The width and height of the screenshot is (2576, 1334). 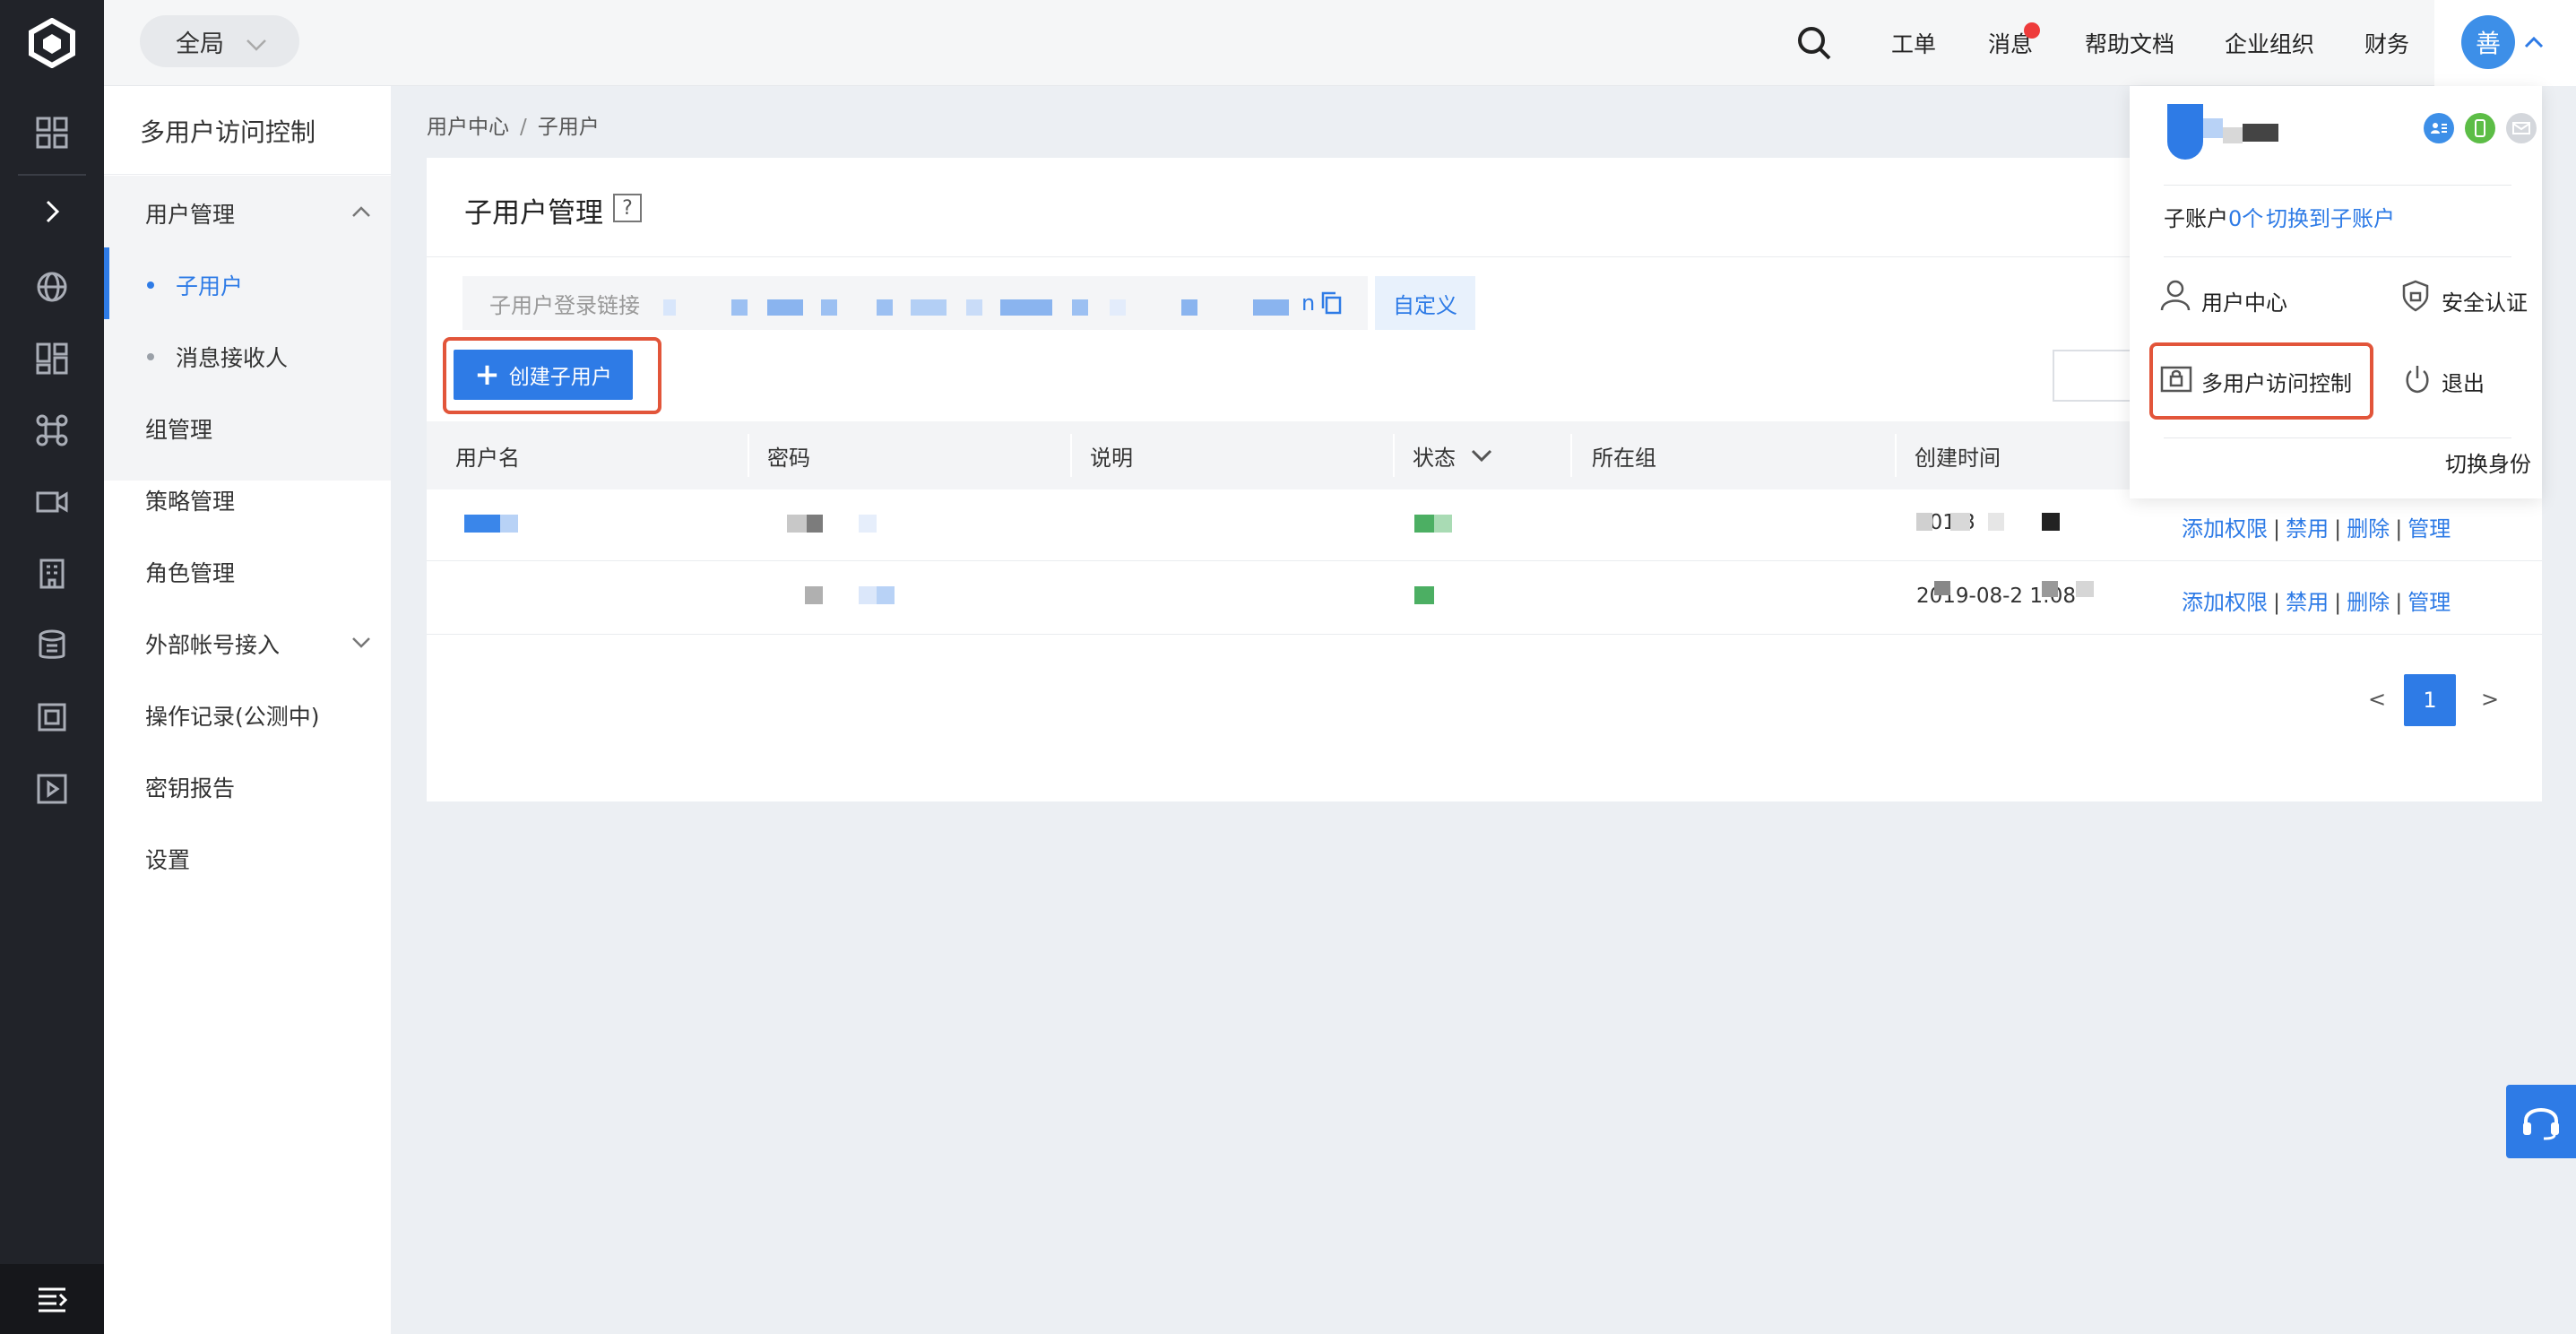 I want to click on breadcrumb: 用户中心 / 子用户, so click(x=513, y=125).